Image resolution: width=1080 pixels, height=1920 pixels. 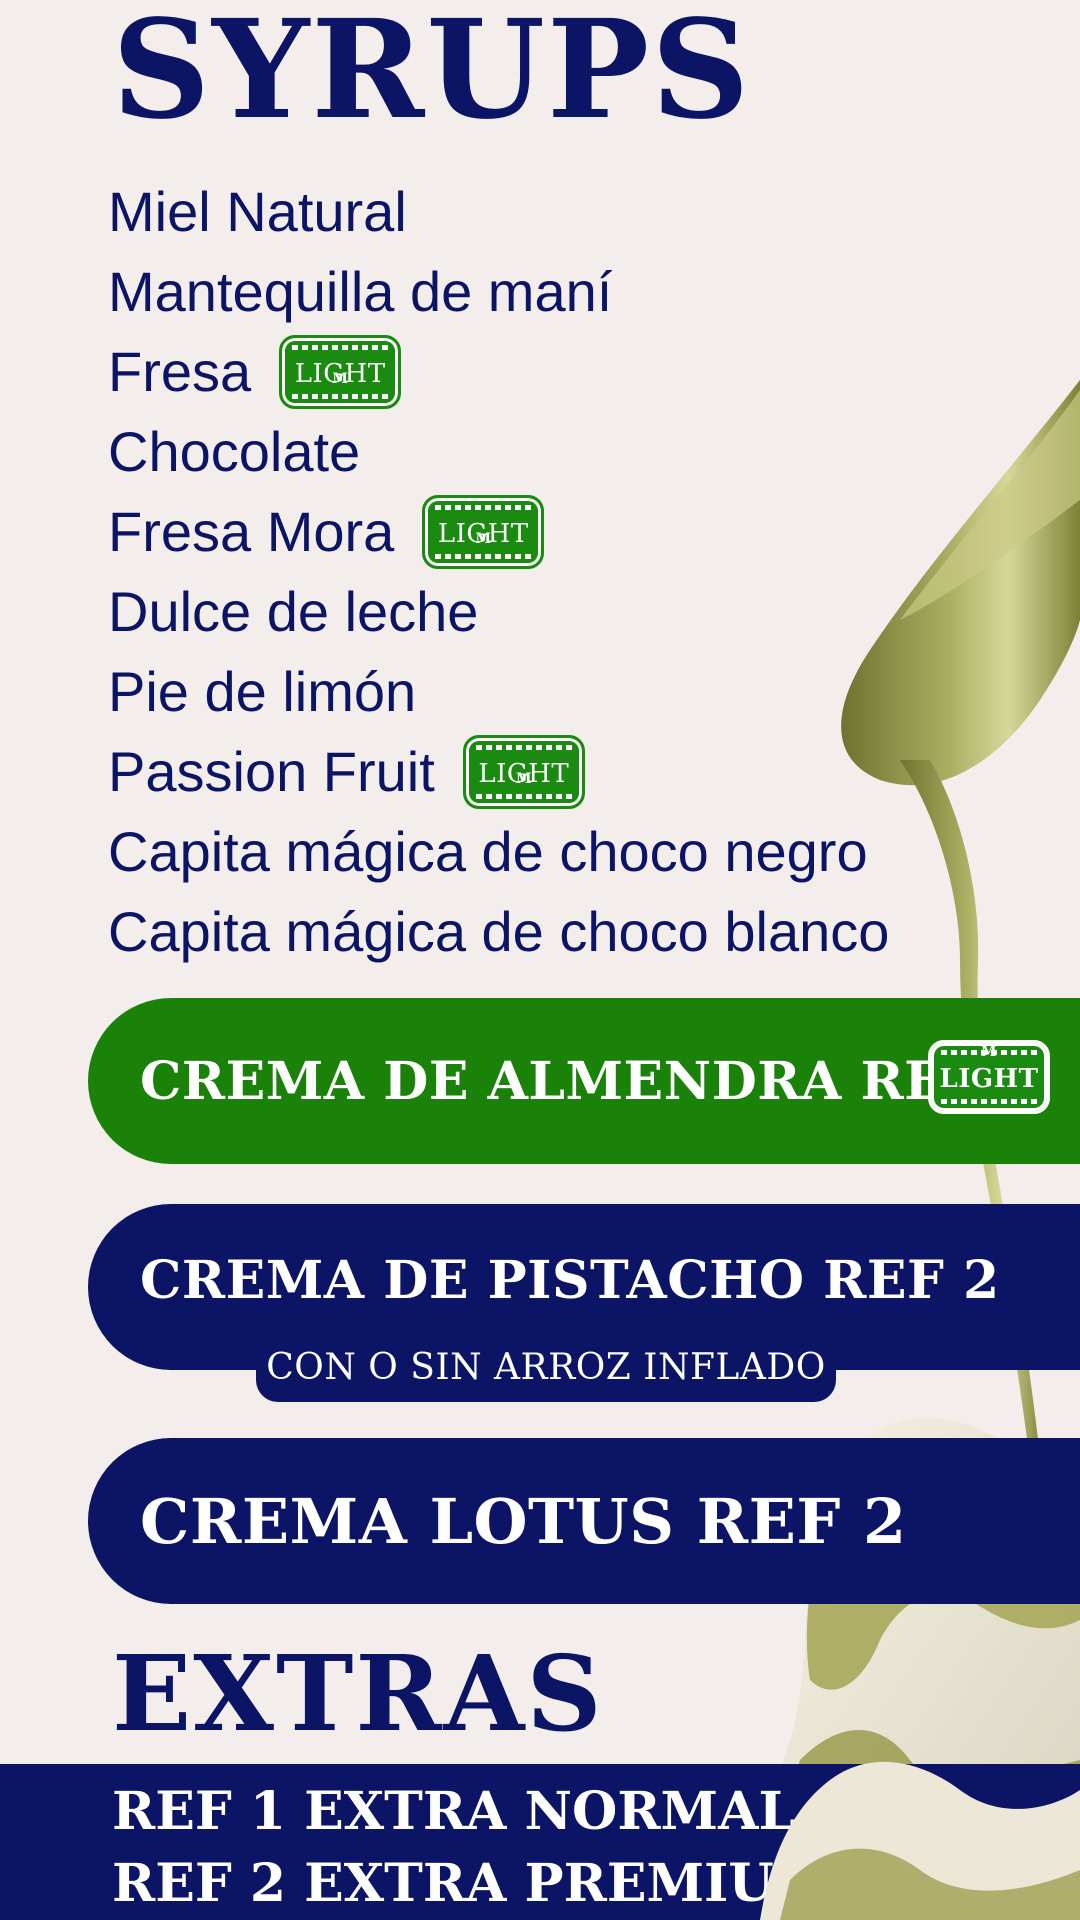 I want to click on crema-almendra-banner: CREMA DE ALMENDRA REF 2 M LIGHT, so click(x=584, y=1081).